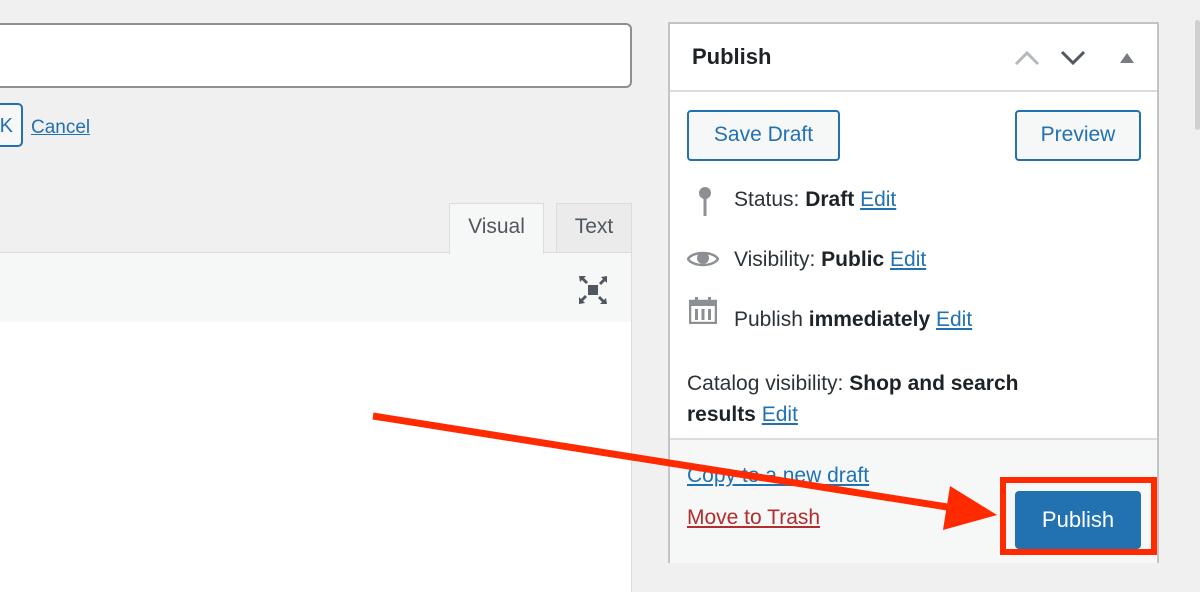 This screenshot has width=1200, height=592. Describe the element at coordinates (684, 471) in the screenshot. I see `arrow-annotation` at that location.